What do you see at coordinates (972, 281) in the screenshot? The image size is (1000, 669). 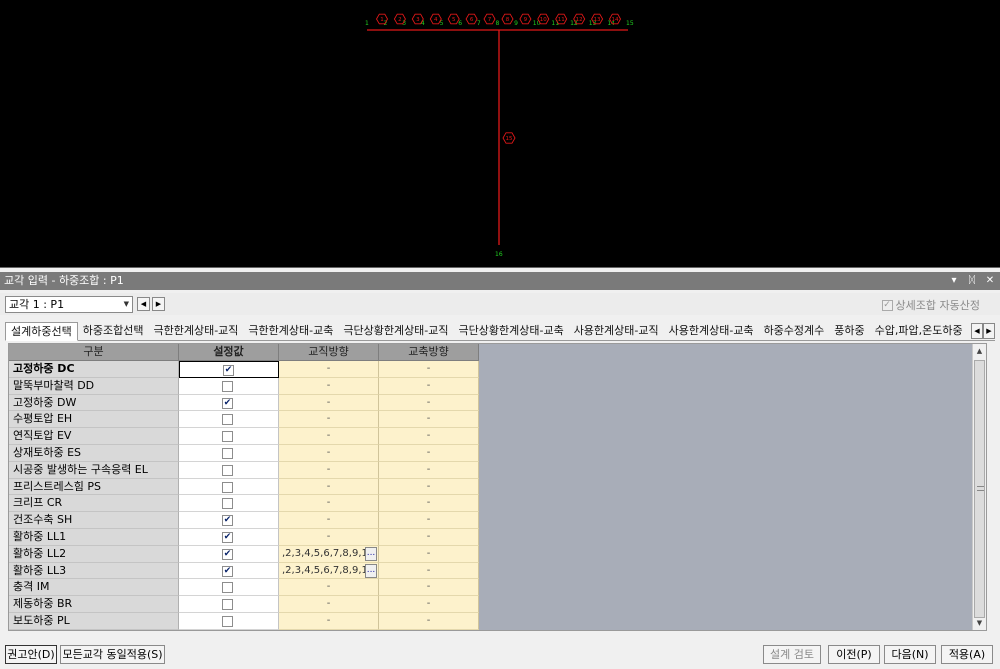 I see `panel-pin-icon: ᛞ` at bounding box center [972, 281].